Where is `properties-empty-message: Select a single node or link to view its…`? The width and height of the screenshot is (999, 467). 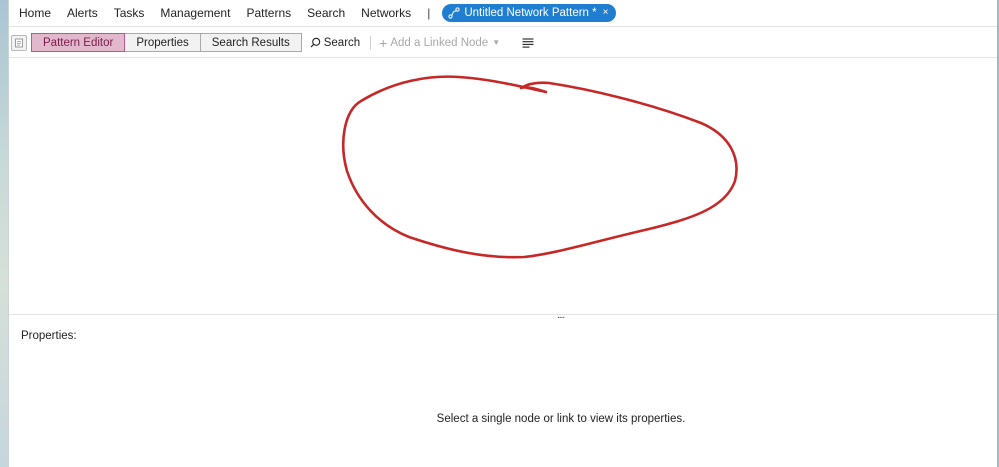
properties-empty-message: Select a single node or link to view its… is located at coordinates (561, 419).